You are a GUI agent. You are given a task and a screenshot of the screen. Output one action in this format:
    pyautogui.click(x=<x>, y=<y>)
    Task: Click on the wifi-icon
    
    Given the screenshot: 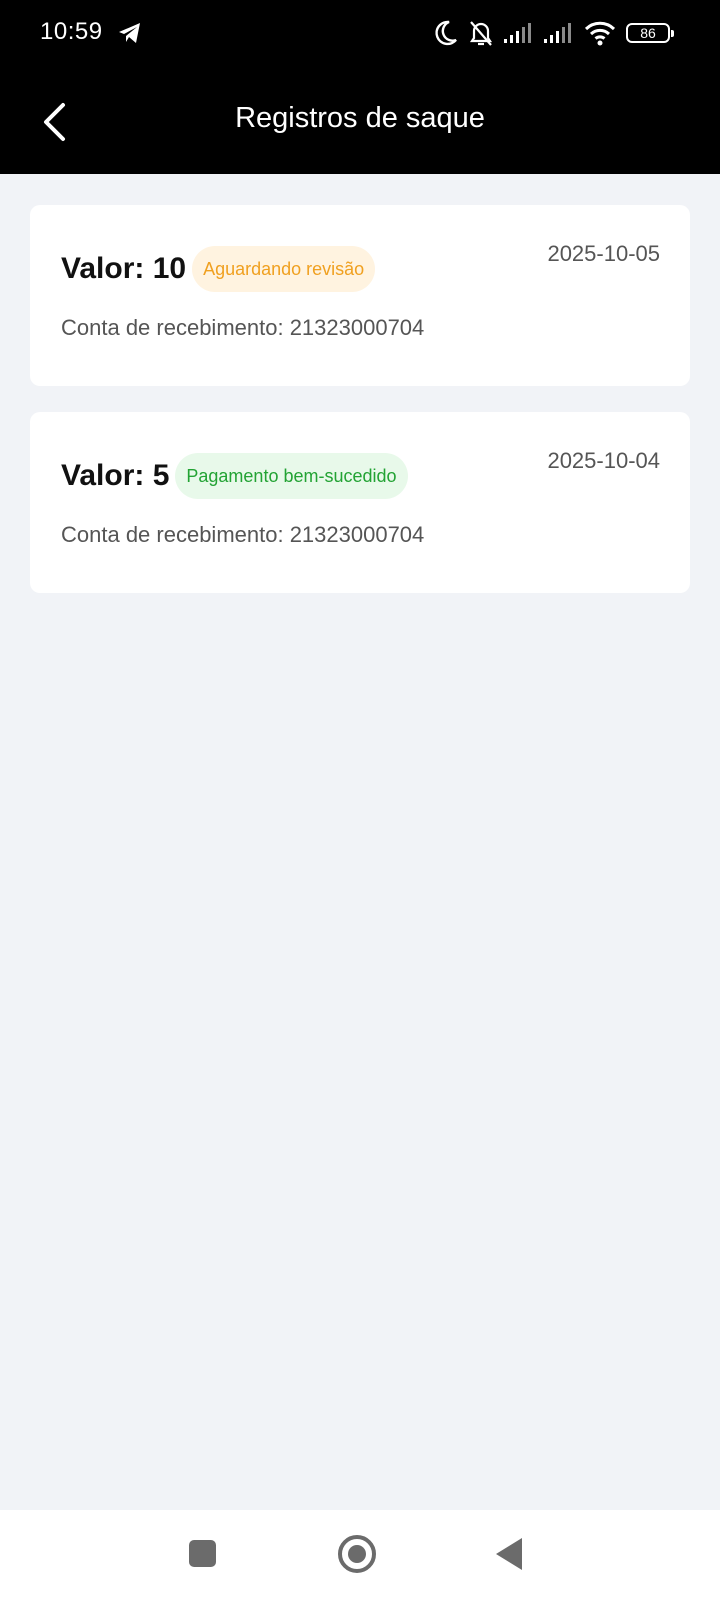 What is the action you would take?
    pyautogui.click(x=600, y=33)
    